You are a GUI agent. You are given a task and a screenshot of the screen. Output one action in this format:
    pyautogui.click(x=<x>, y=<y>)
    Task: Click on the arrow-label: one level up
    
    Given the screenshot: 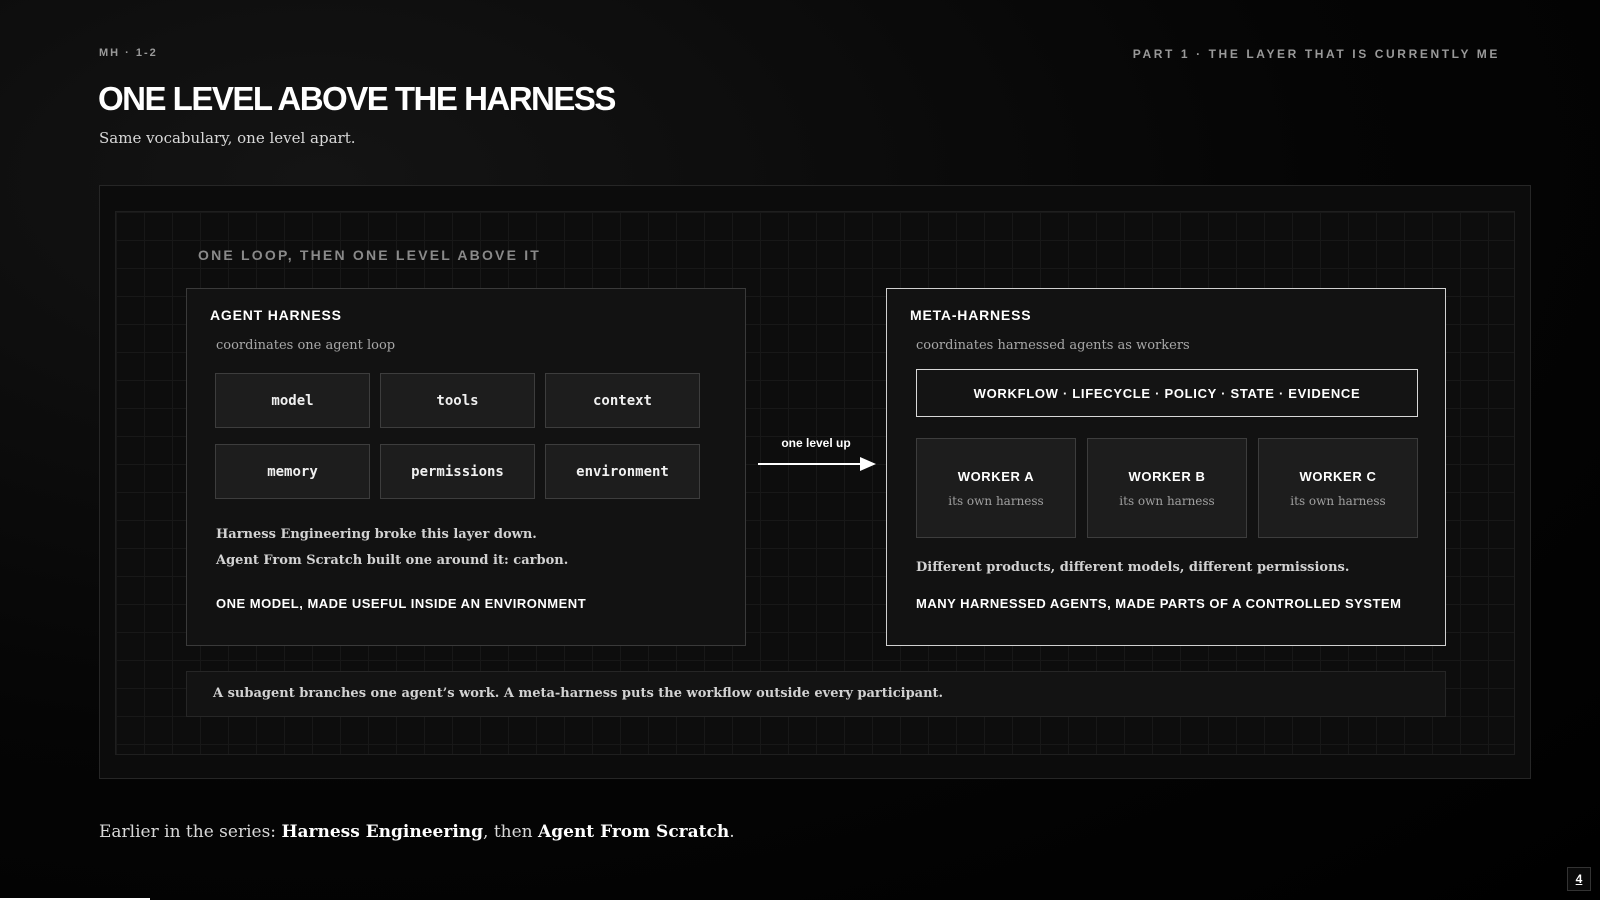 What is the action you would take?
    pyautogui.click(x=816, y=443)
    